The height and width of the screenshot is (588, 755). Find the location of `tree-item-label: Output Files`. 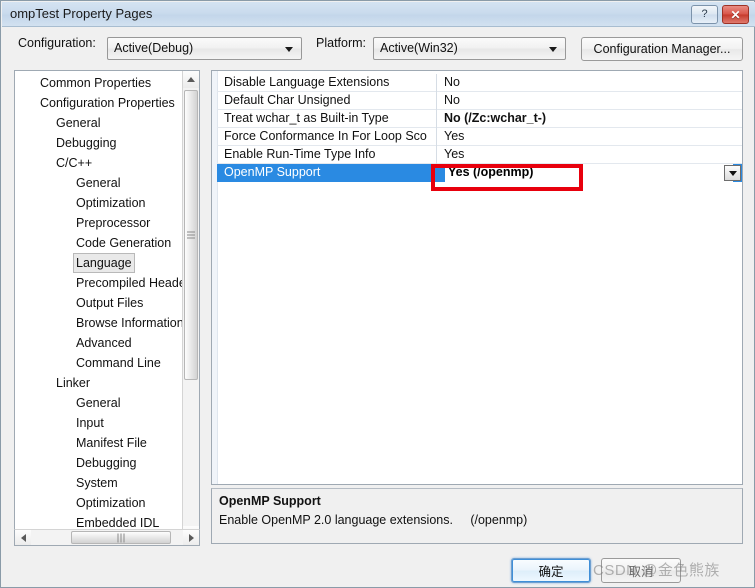

tree-item-label: Output Files is located at coordinates (110, 303).